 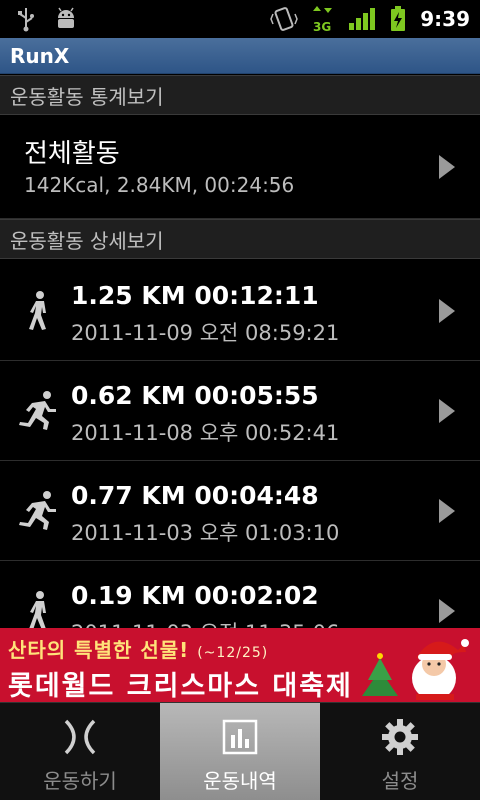 I want to click on activity-title: 0.77 KM 00:04:48, so click(x=195, y=495).